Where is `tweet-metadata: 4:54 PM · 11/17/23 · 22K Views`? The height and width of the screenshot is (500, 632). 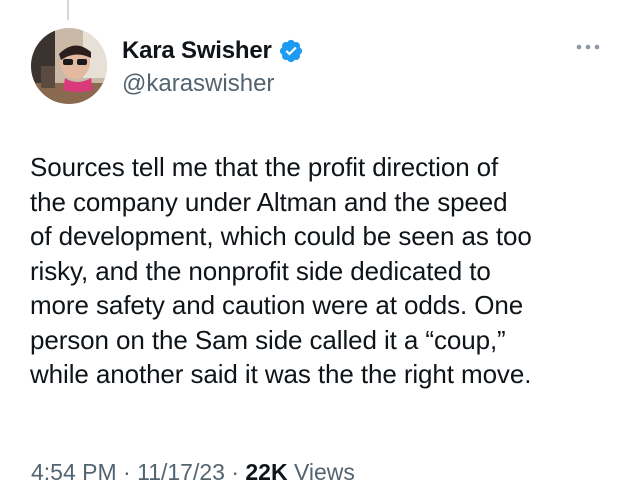
tweet-metadata: 4:54 PM · 11/17/23 · 22K Views is located at coordinates (193, 472).